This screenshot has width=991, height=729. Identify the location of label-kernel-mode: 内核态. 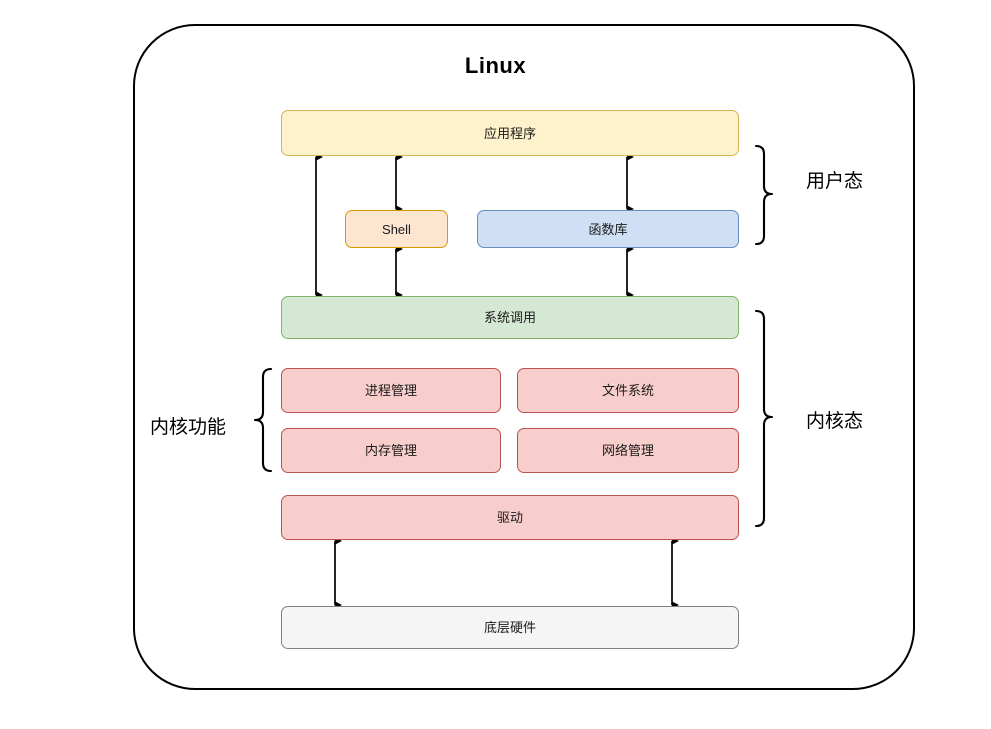
(835, 421).